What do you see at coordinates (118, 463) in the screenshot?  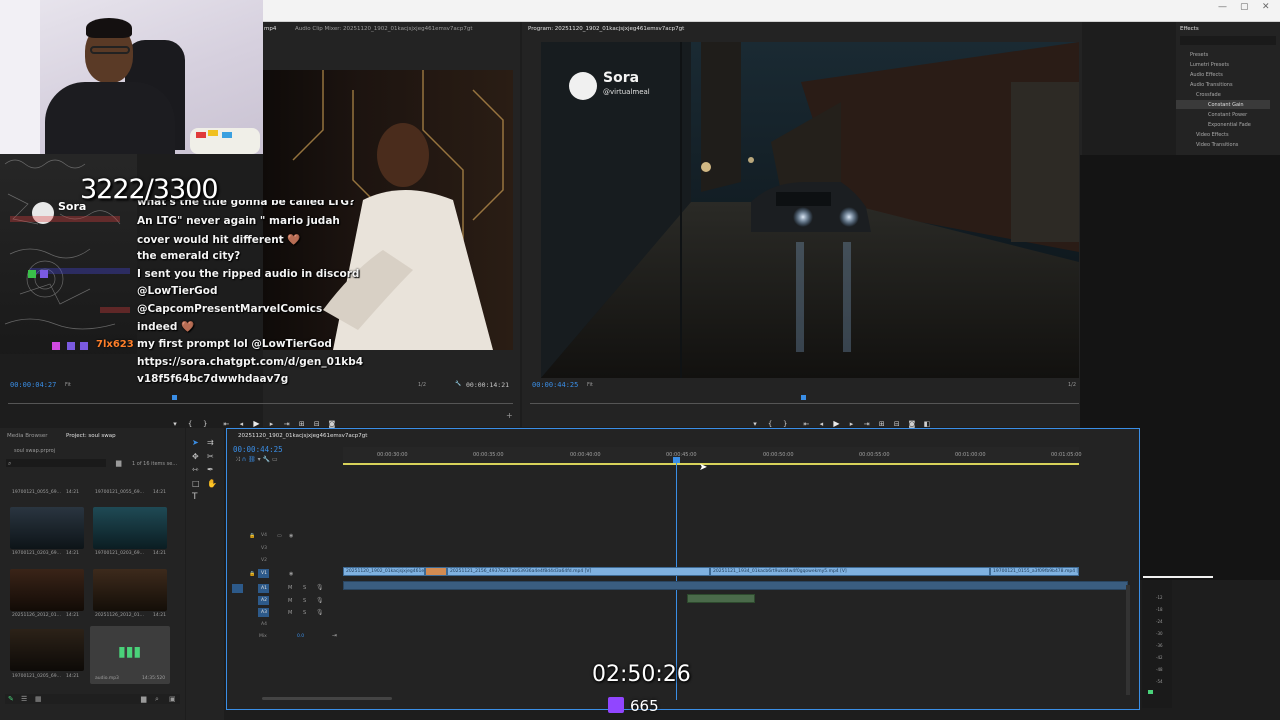 I see `new-bin-icon: ▆` at bounding box center [118, 463].